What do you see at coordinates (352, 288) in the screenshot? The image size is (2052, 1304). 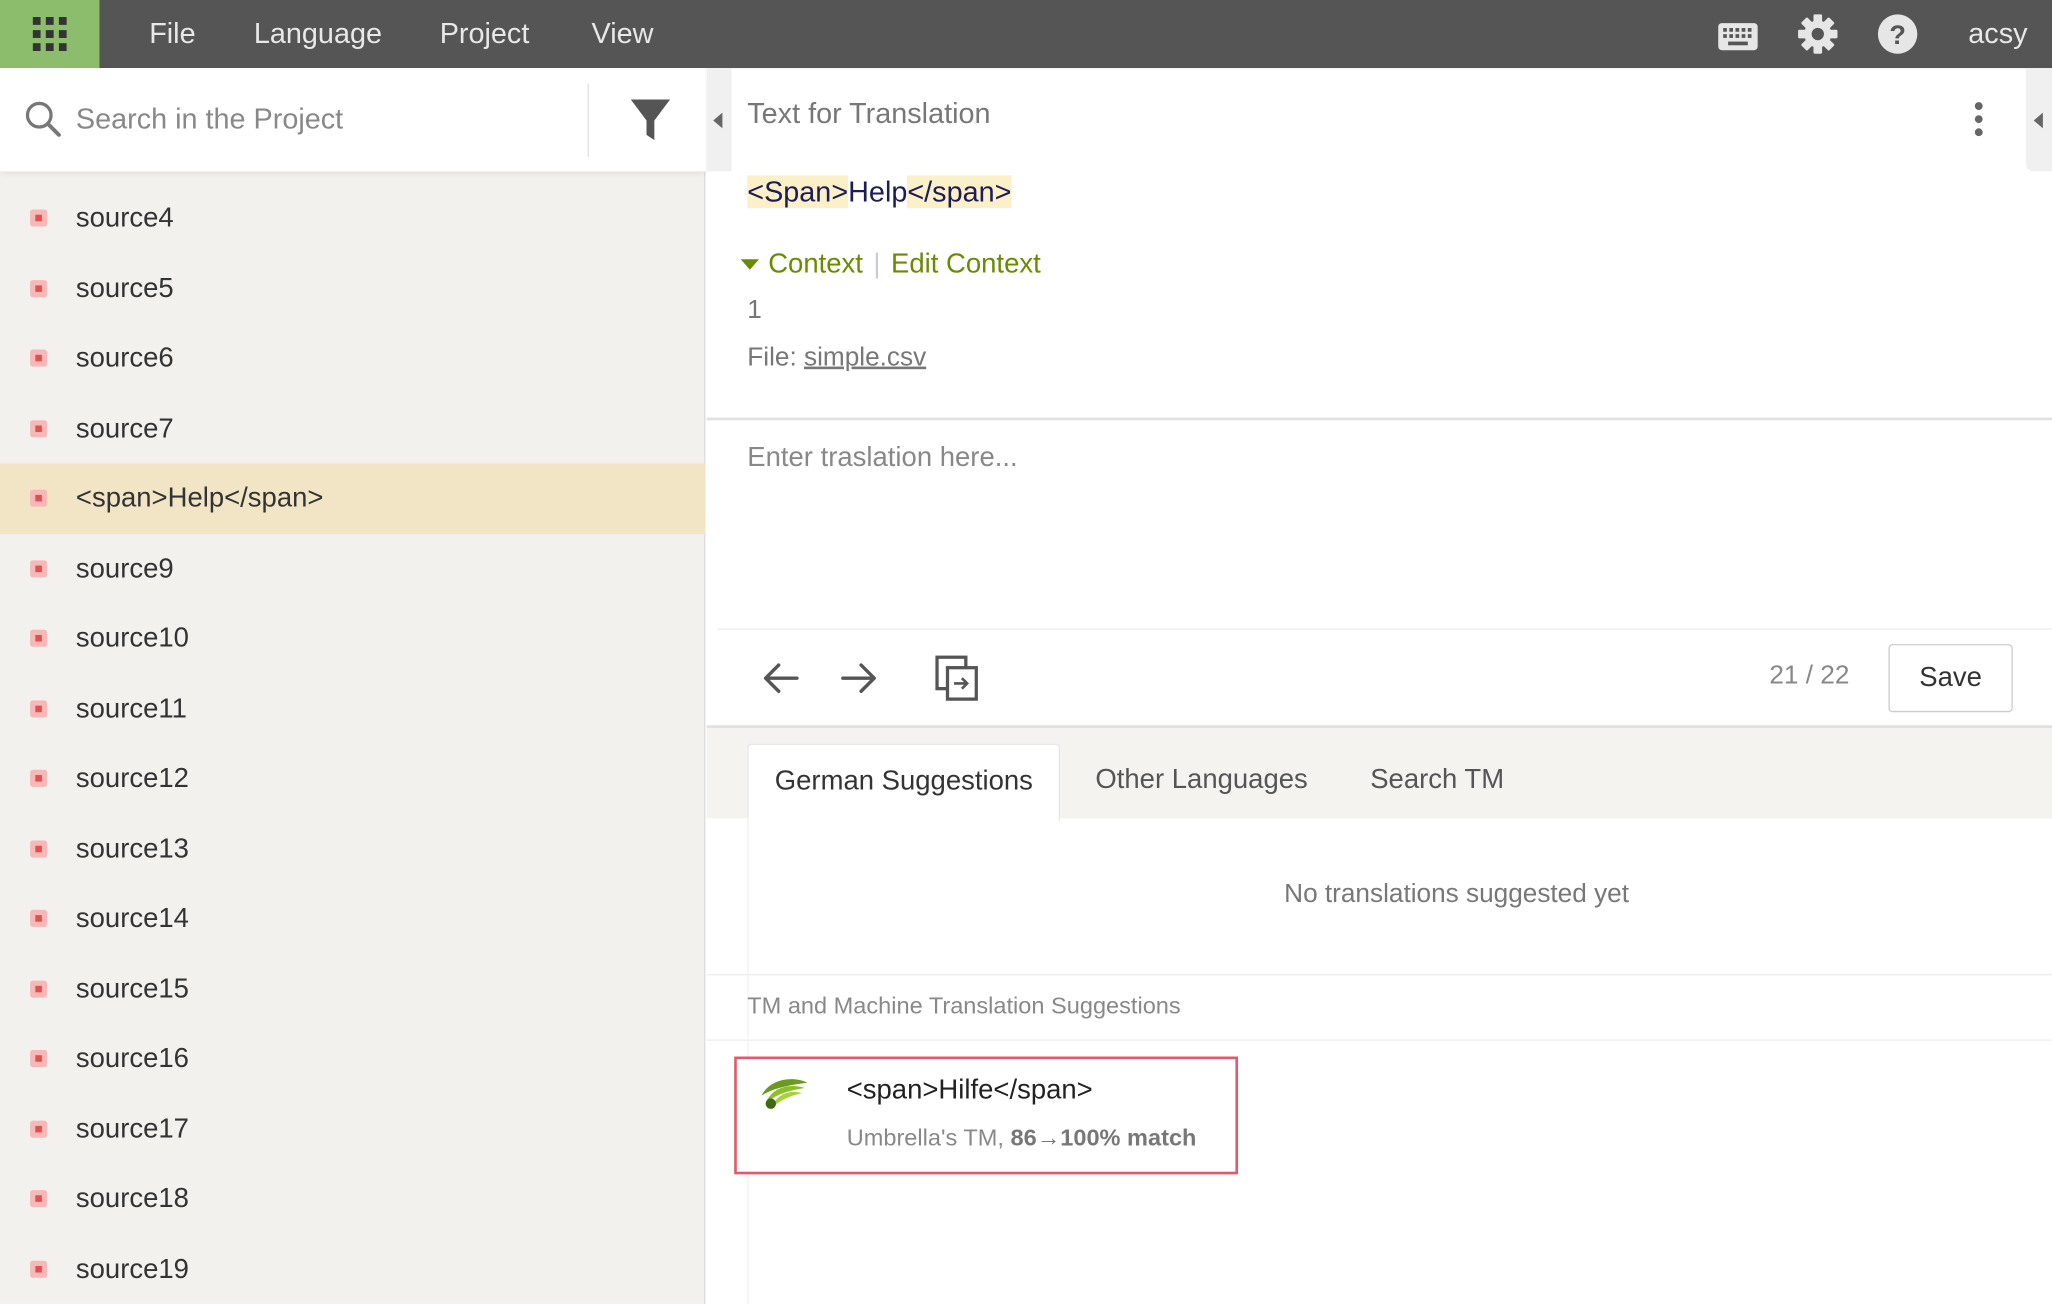 I see `list-item: source5` at bounding box center [352, 288].